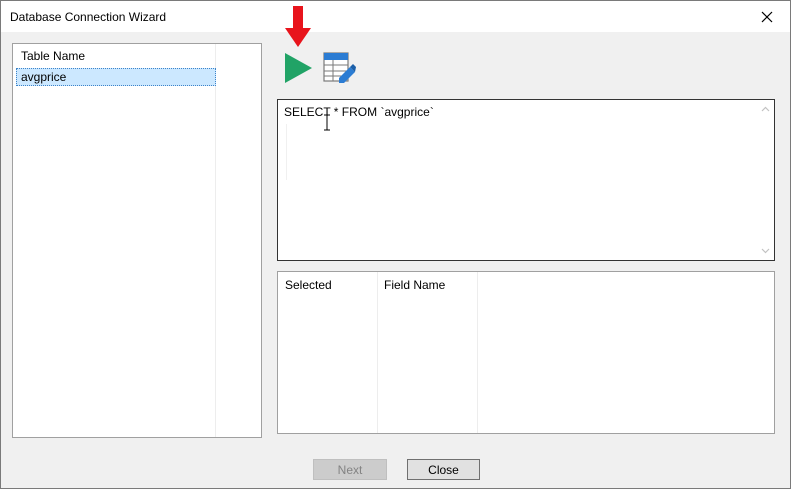 This screenshot has height=489, width=791. What do you see at coordinates (443, 469) in the screenshot?
I see `close-button: Close` at bounding box center [443, 469].